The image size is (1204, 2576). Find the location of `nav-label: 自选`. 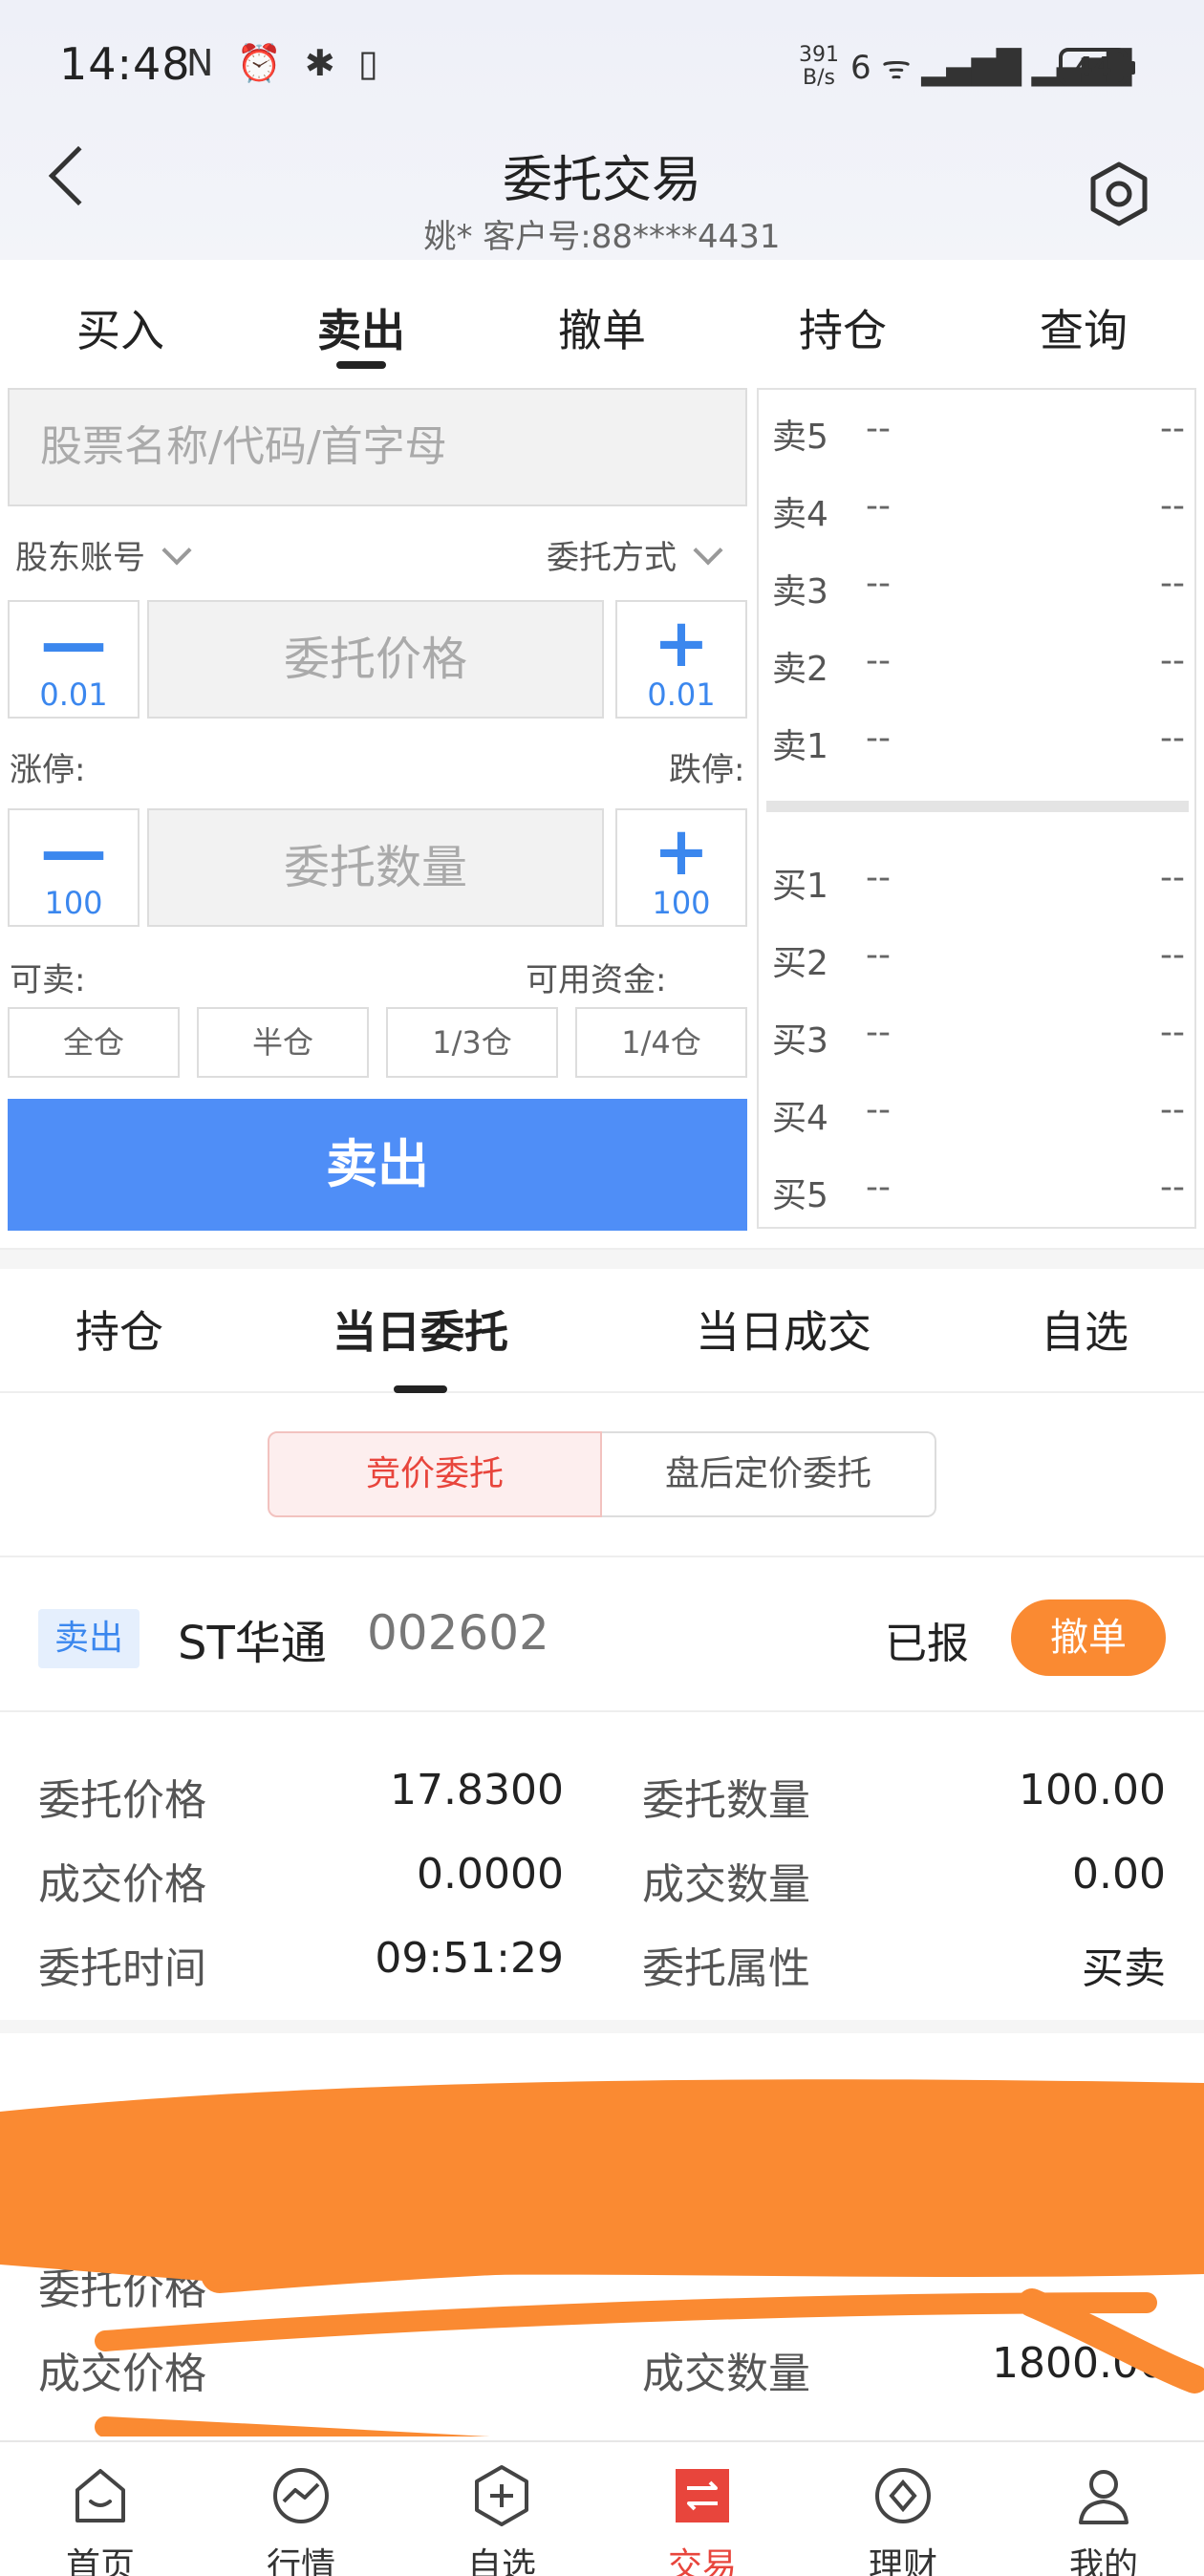

nav-label: 自选 is located at coordinates (501, 2561).